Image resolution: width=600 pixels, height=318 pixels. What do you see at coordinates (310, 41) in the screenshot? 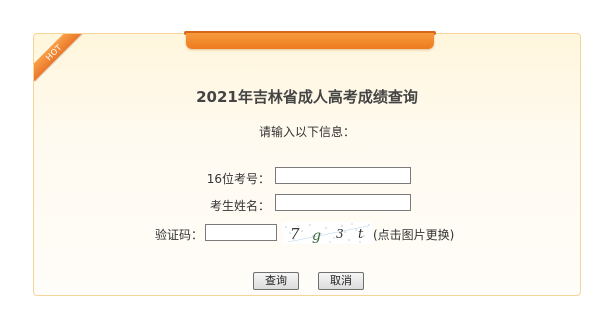
I see `header-tab` at bounding box center [310, 41].